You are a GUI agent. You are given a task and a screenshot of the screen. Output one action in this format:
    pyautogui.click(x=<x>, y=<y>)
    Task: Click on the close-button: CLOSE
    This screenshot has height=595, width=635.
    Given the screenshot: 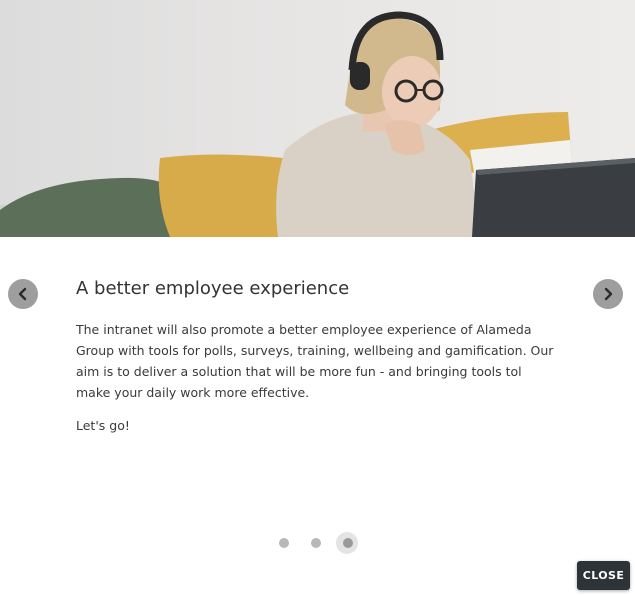 What is the action you would take?
    pyautogui.click(x=603, y=575)
    